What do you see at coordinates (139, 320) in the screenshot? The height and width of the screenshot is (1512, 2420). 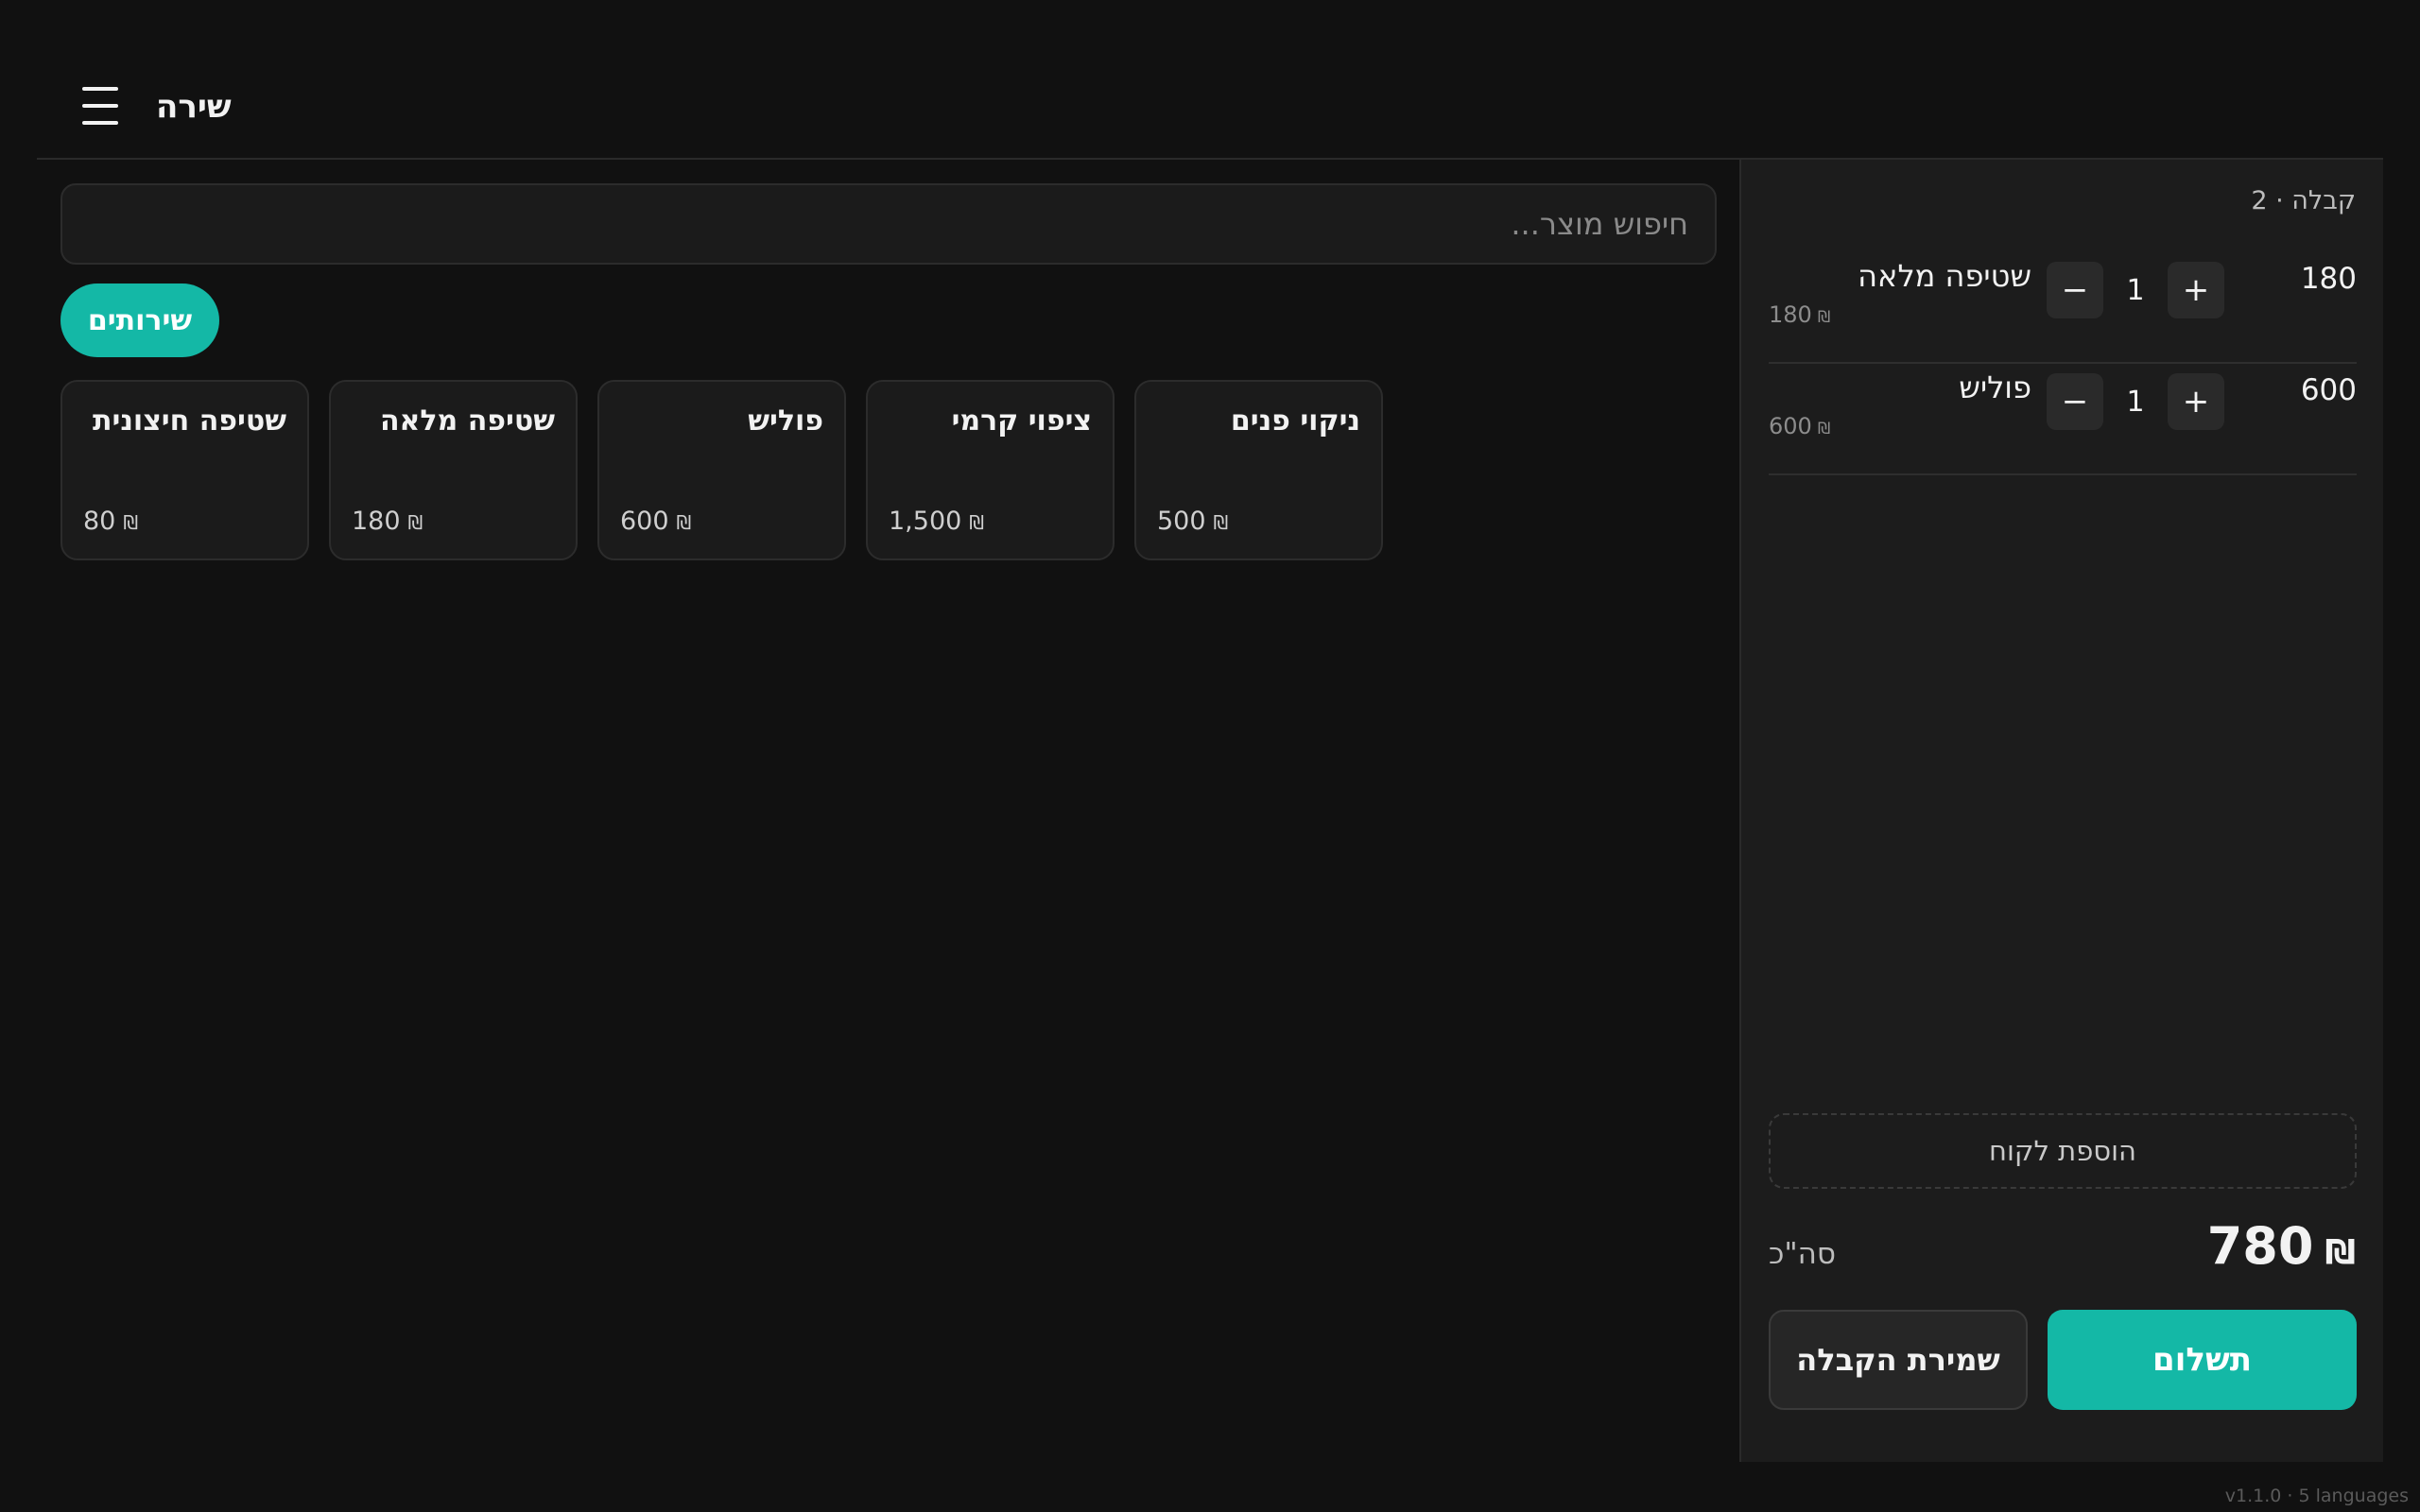 I see `category-chip-services: שירותים` at bounding box center [139, 320].